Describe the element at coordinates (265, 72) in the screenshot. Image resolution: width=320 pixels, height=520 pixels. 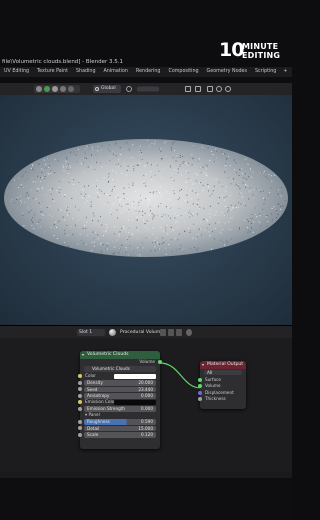
I see `tab-scripting: Scripting` at that location.